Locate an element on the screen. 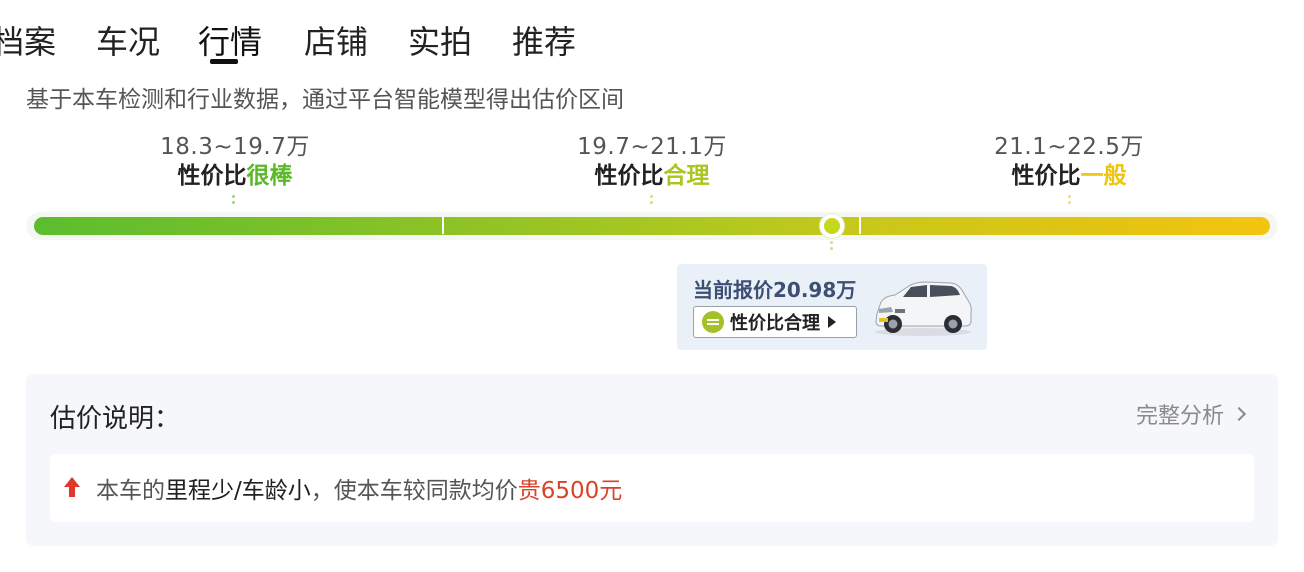  equal-circle-icon is located at coordinates (713, 322).